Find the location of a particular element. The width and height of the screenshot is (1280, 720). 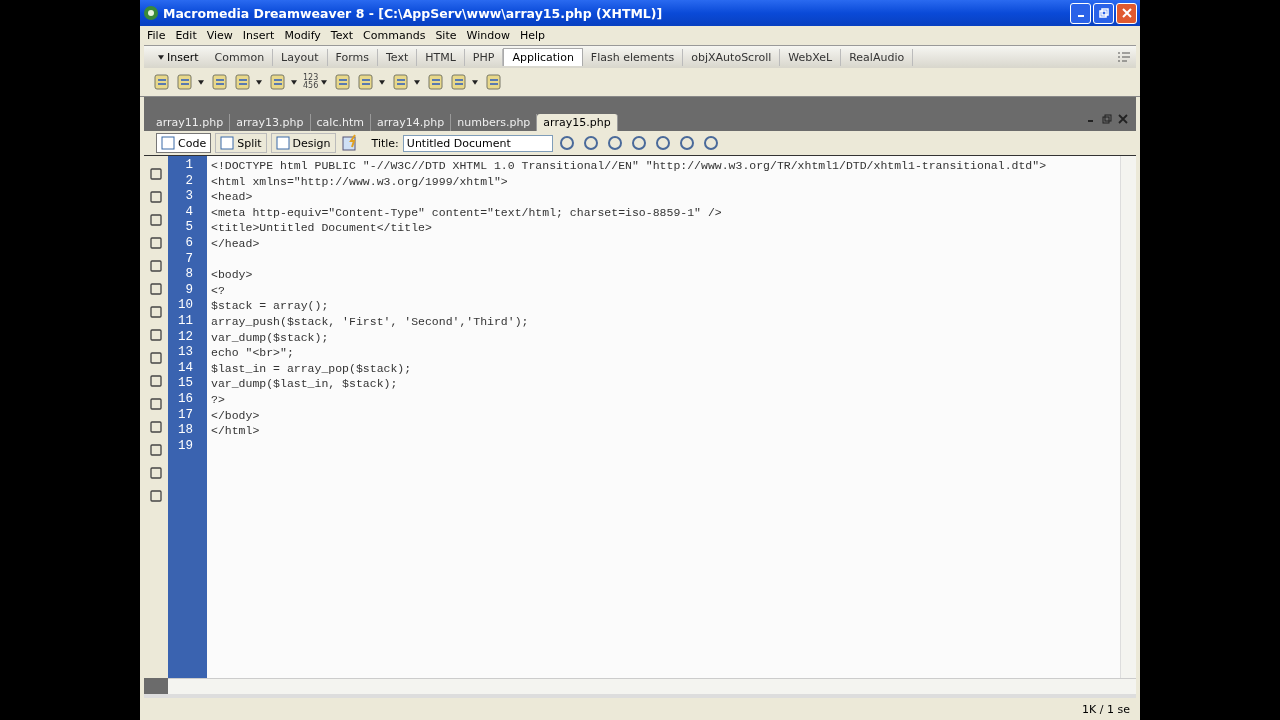

code-line: <? is located at coordinates (218, 290).